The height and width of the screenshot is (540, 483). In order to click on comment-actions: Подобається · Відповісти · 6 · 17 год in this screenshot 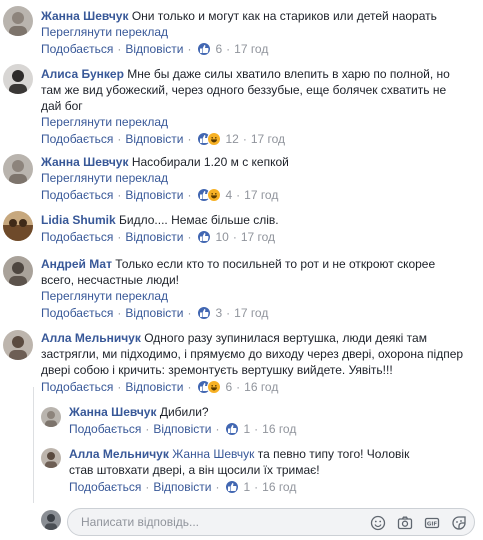, I will do `click(155, 49)`.